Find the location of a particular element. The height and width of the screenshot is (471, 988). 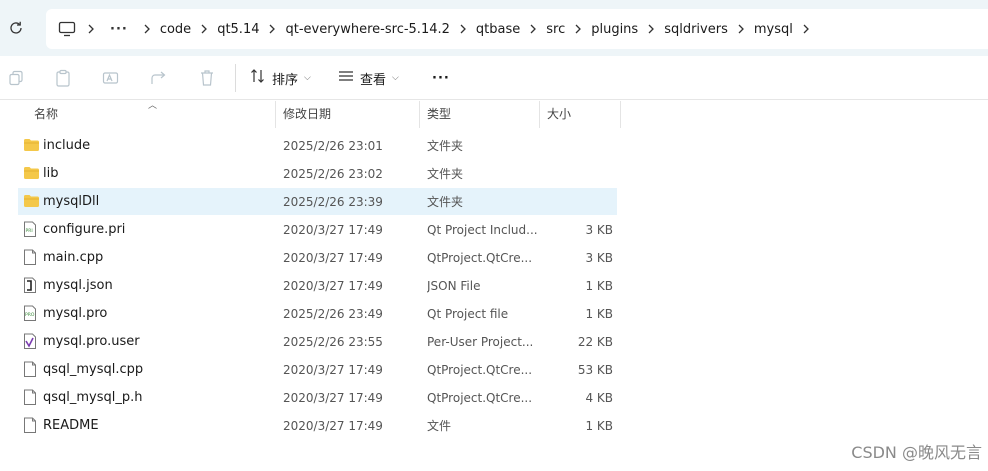

pri-file-icon: PRI is located at coordinates (31, 229).